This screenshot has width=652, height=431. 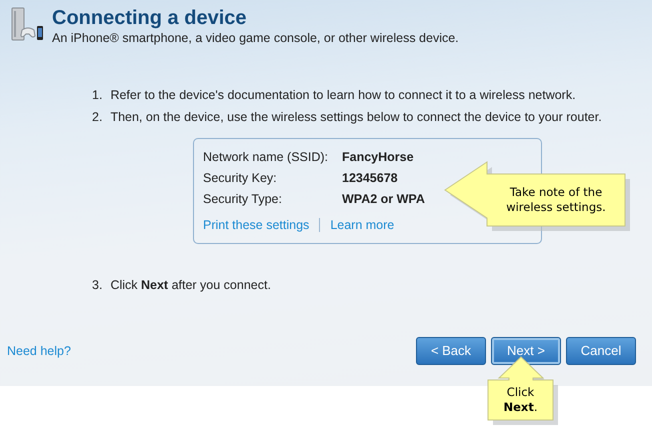 I want to click on setting-label: Network name (SSID):, so click(x=266, y=157).